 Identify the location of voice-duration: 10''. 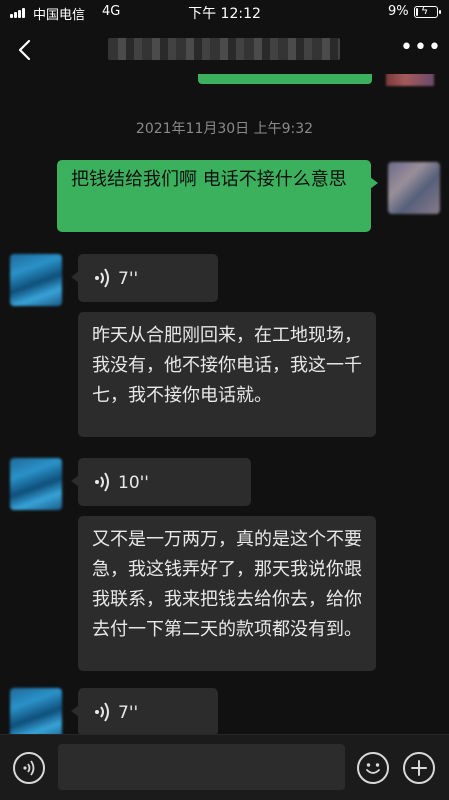
(133, 483).